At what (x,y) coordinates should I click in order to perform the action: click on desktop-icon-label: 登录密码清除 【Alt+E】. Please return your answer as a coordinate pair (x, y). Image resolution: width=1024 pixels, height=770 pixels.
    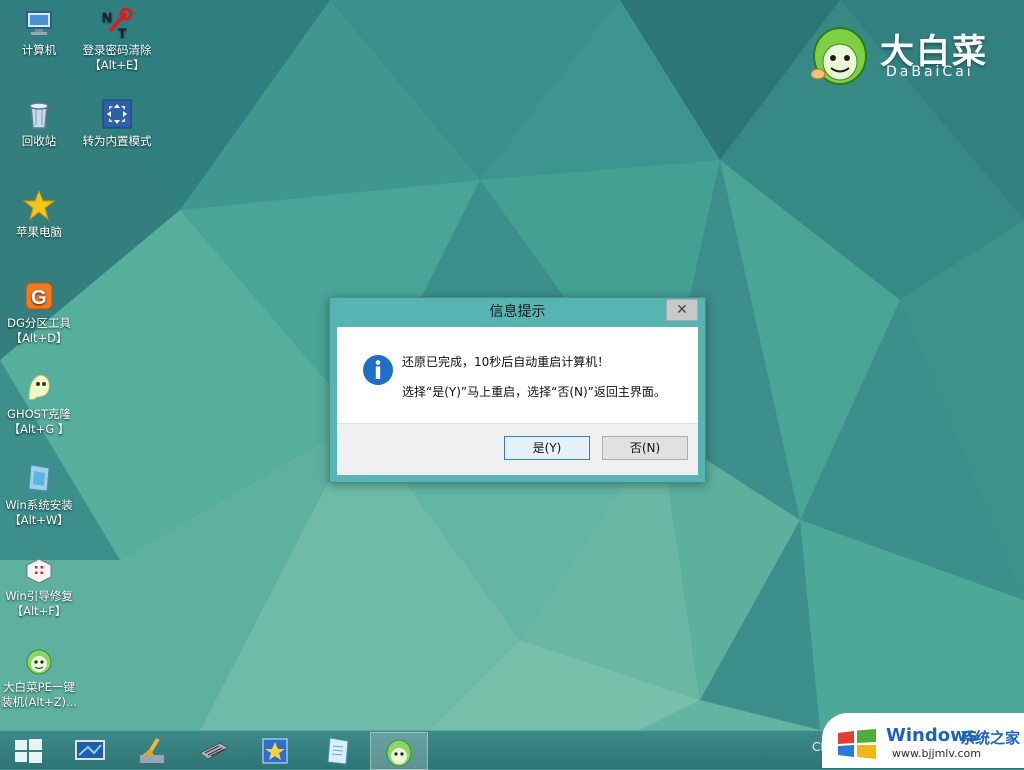
    Looking at the image, I should click on (117, 57).